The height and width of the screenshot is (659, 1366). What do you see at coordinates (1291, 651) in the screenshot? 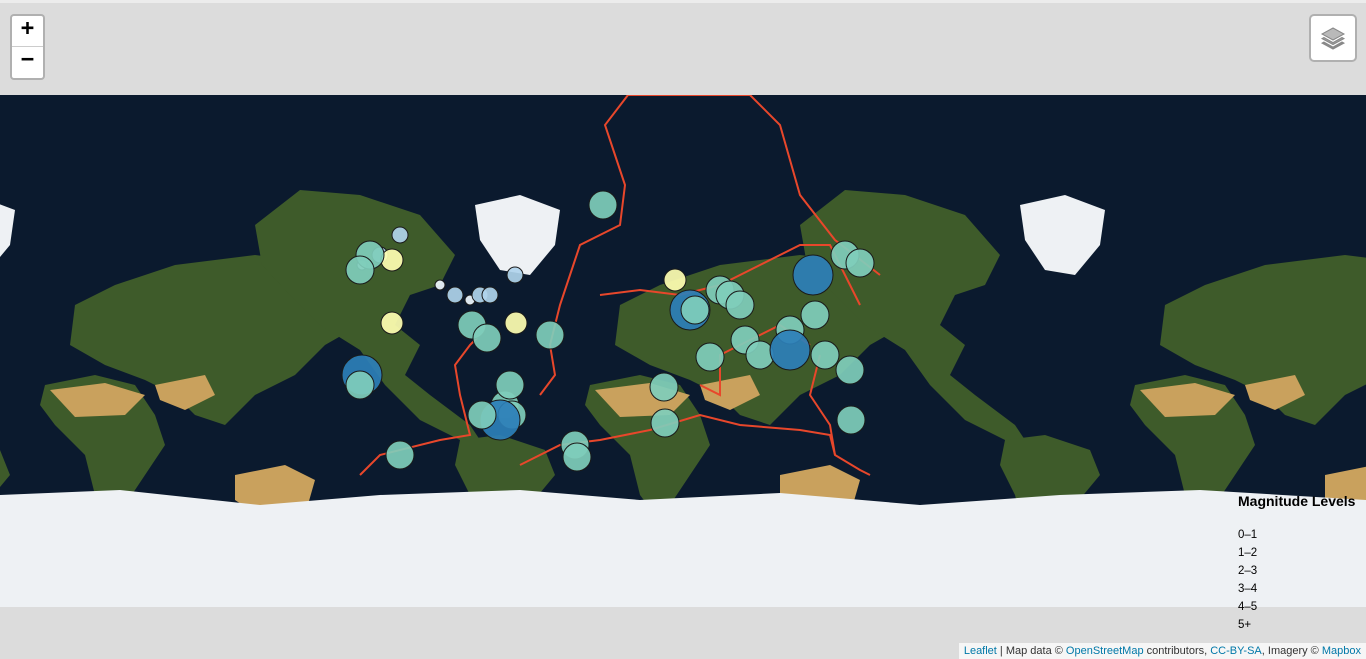
I see `attribution-text: , Imagery ©` at bounding box center [1291, 651].